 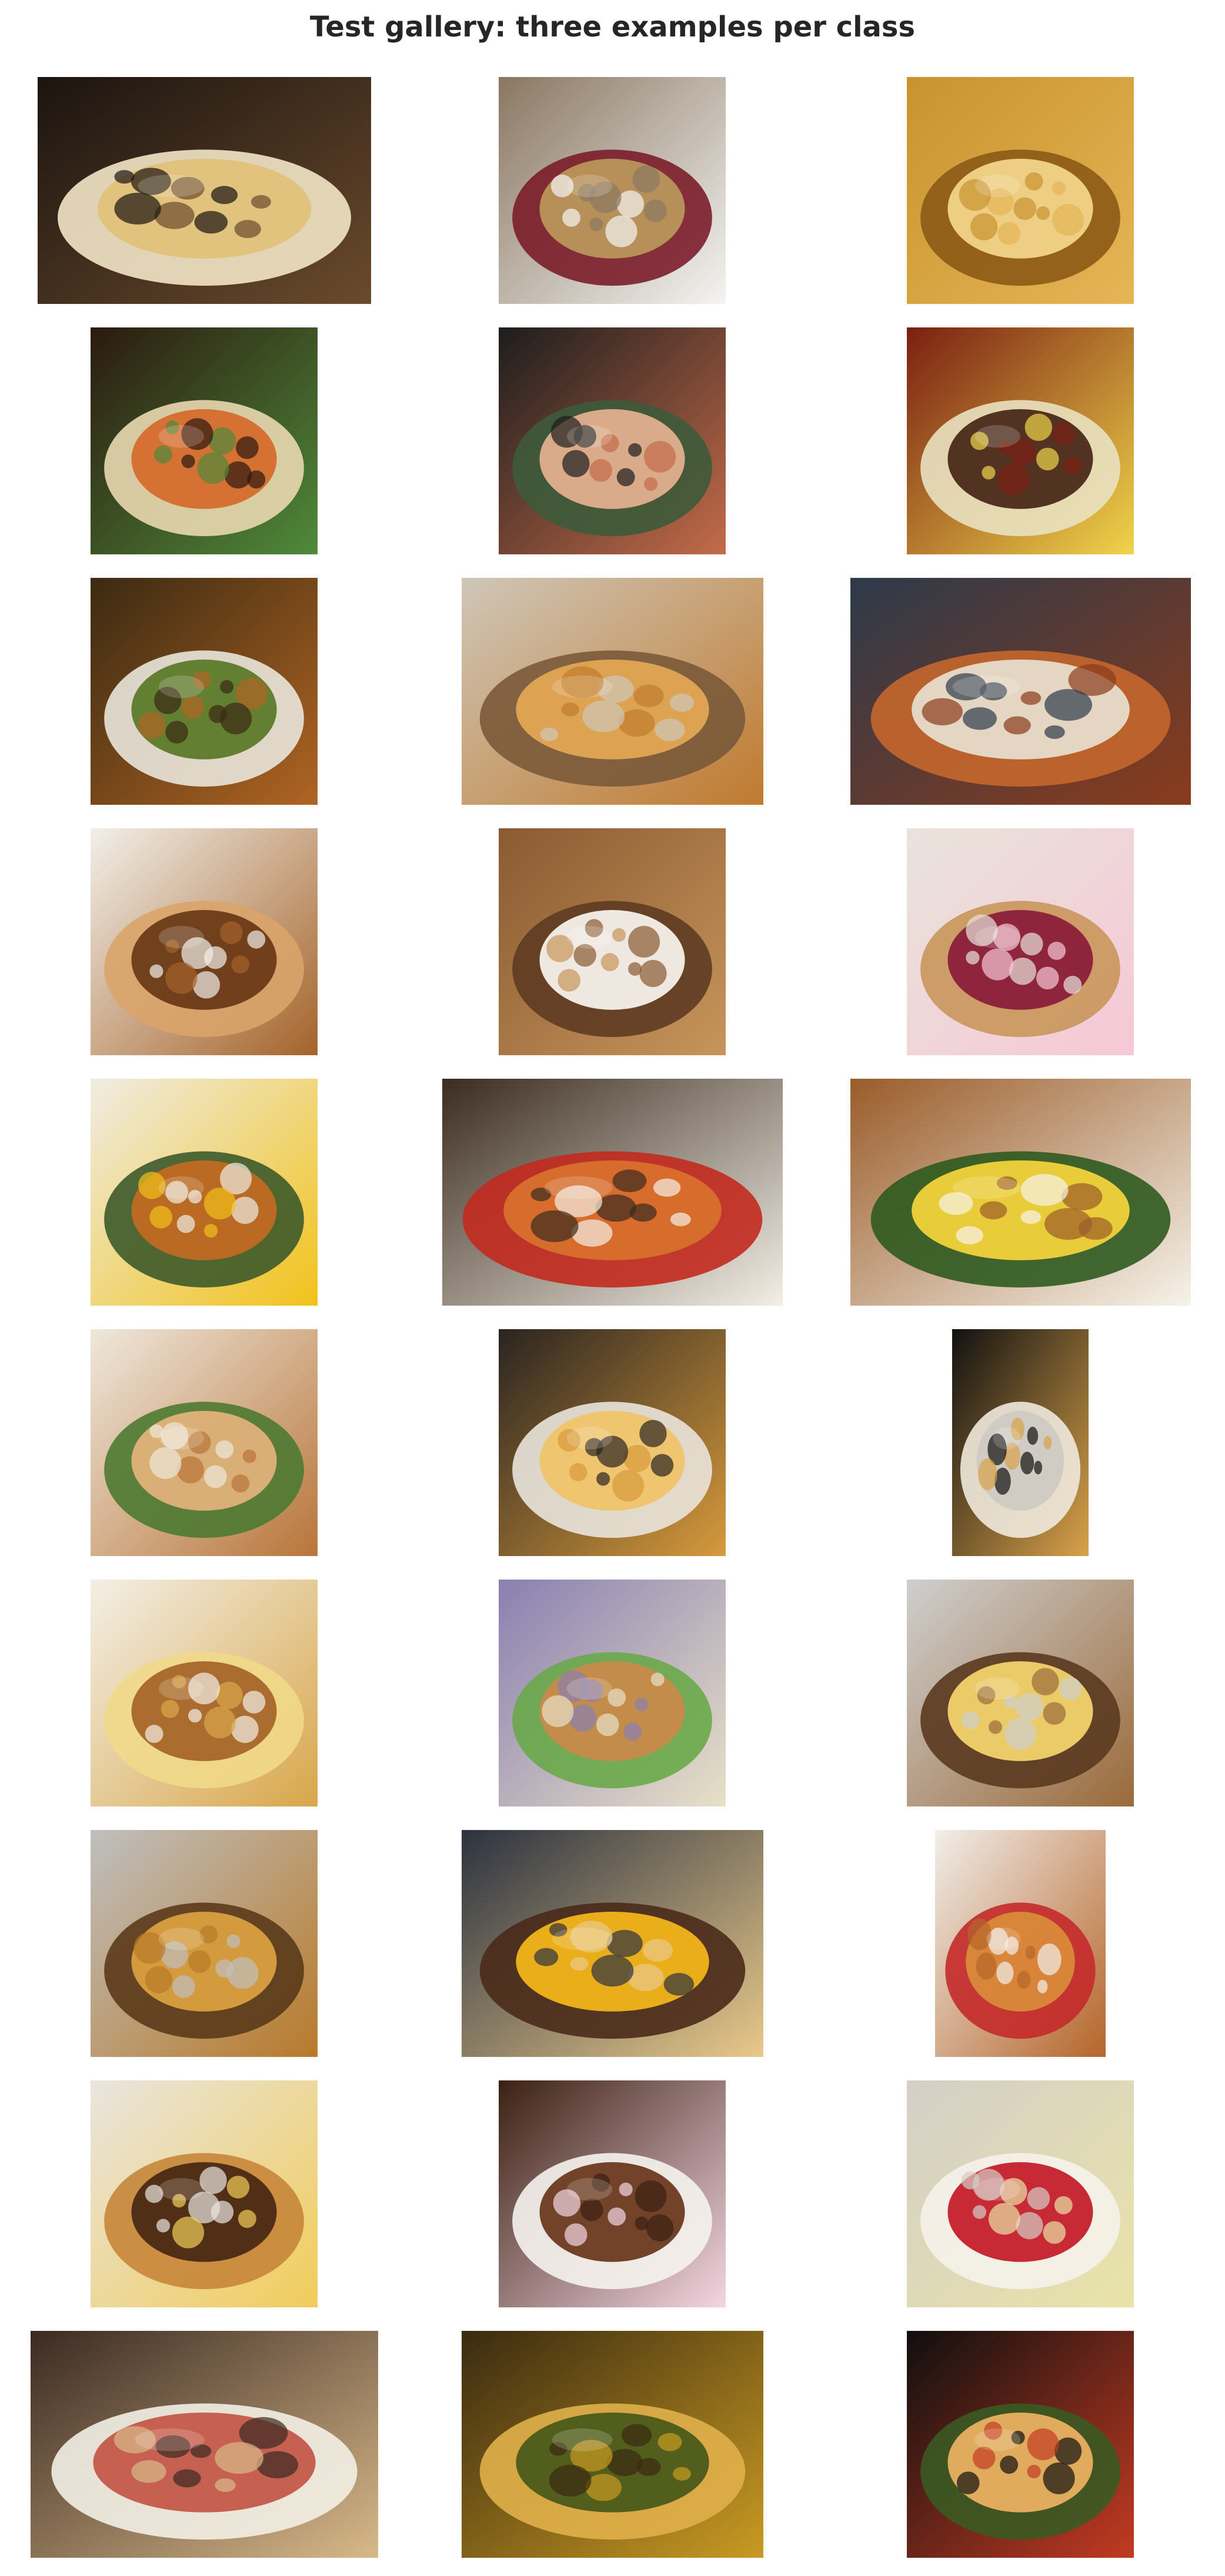 I want to click on potato-wedges-photo, so click(x=204, y=1442).